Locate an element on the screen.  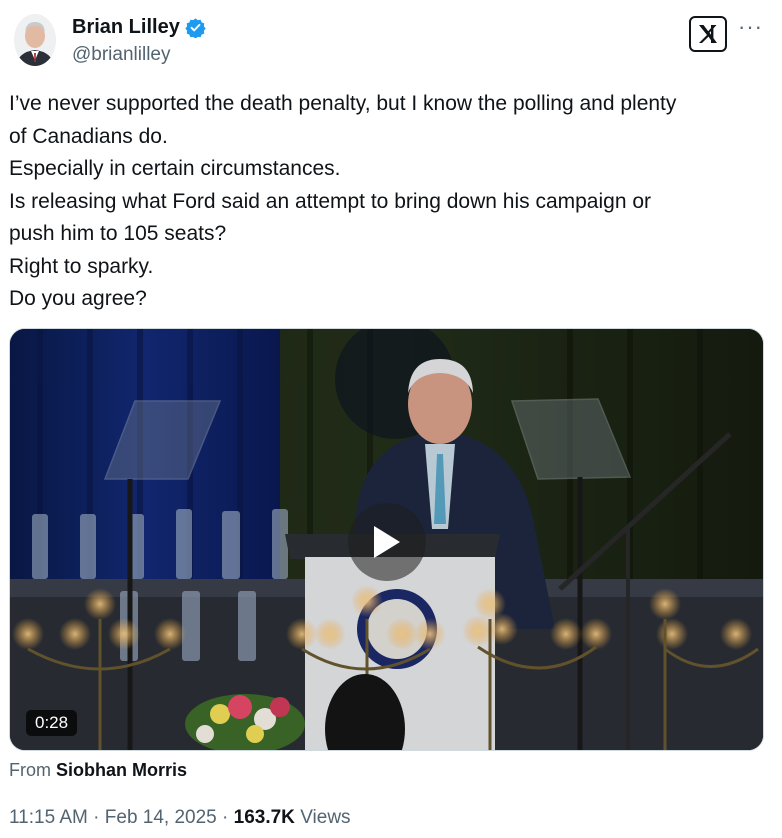
author-handle: @brianlilley is located at coordinates (139, 55).